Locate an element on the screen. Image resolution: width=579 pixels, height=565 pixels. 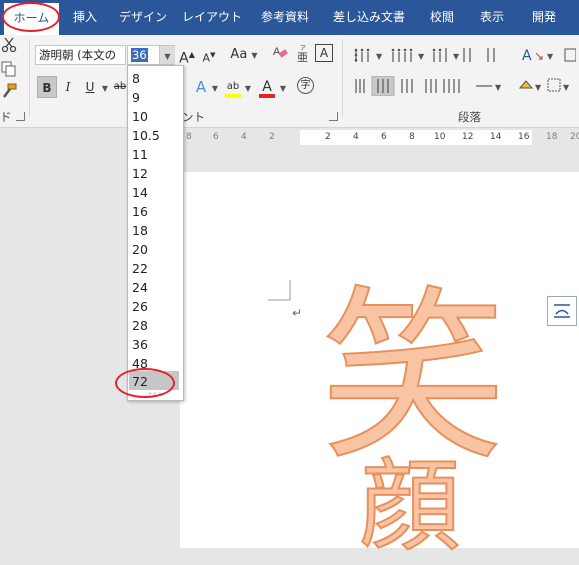
clipboard-launcher-icon is located at coordinates (20, 116).